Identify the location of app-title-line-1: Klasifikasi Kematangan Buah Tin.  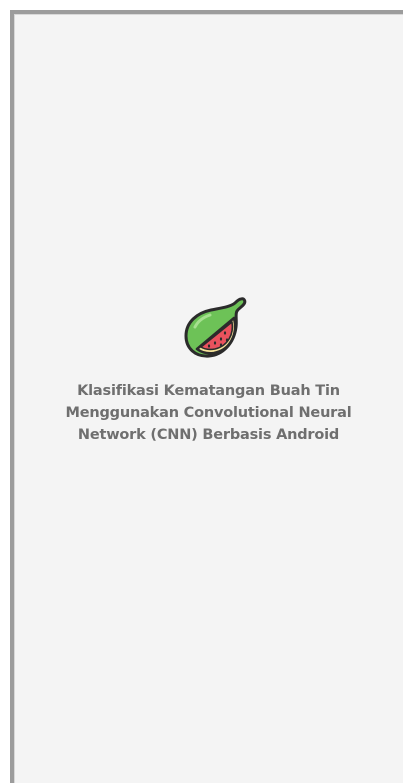
(208, 391).